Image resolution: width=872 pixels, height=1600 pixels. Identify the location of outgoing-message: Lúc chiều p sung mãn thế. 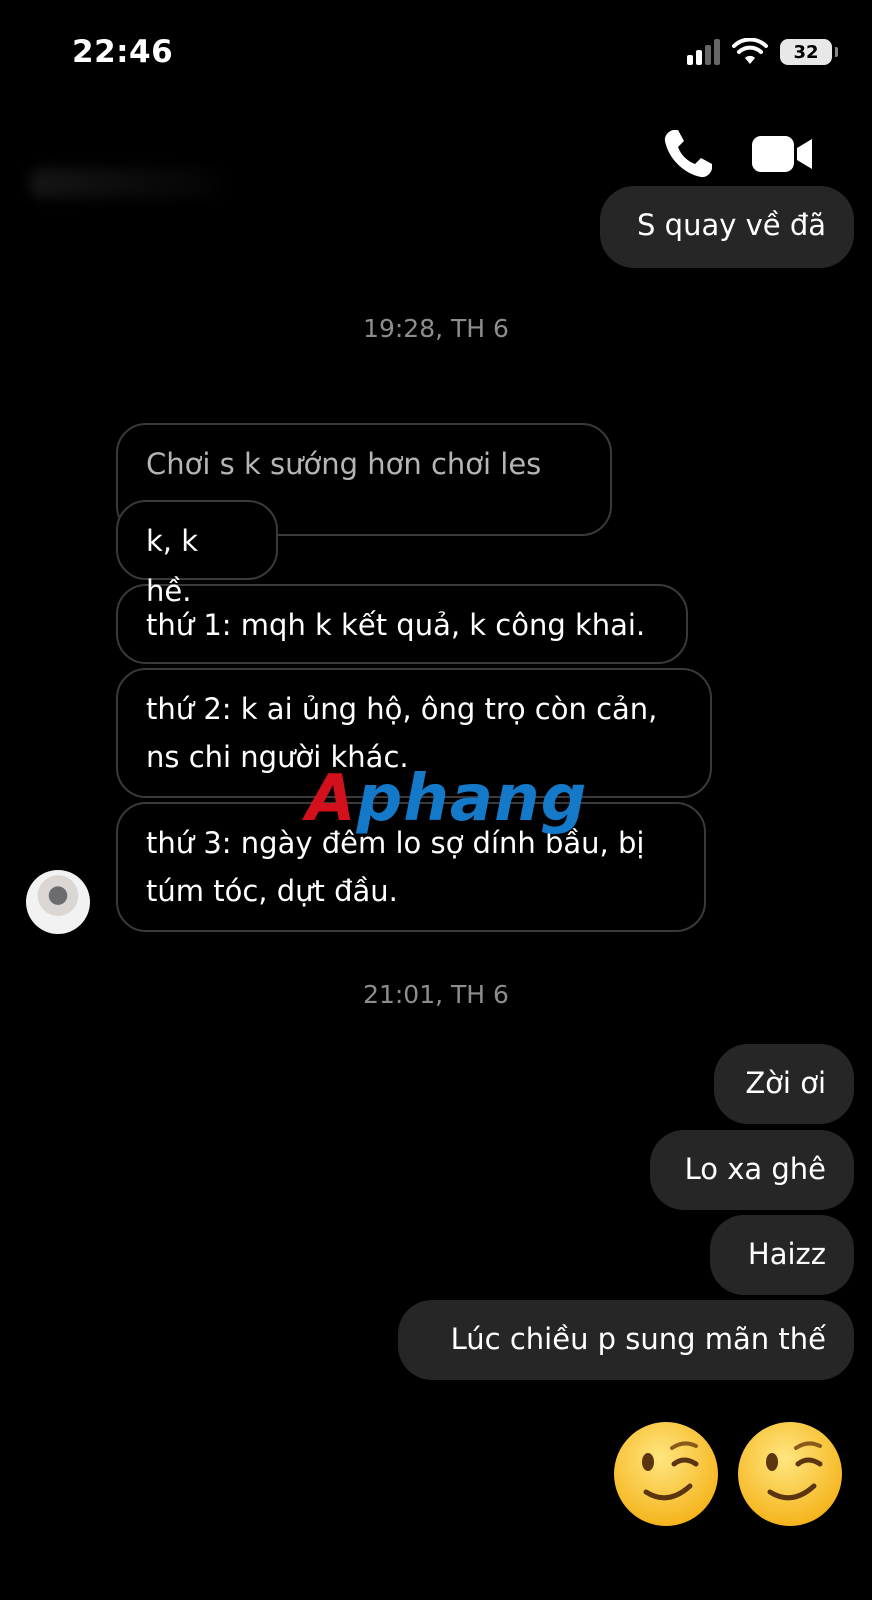
(626, 1340).